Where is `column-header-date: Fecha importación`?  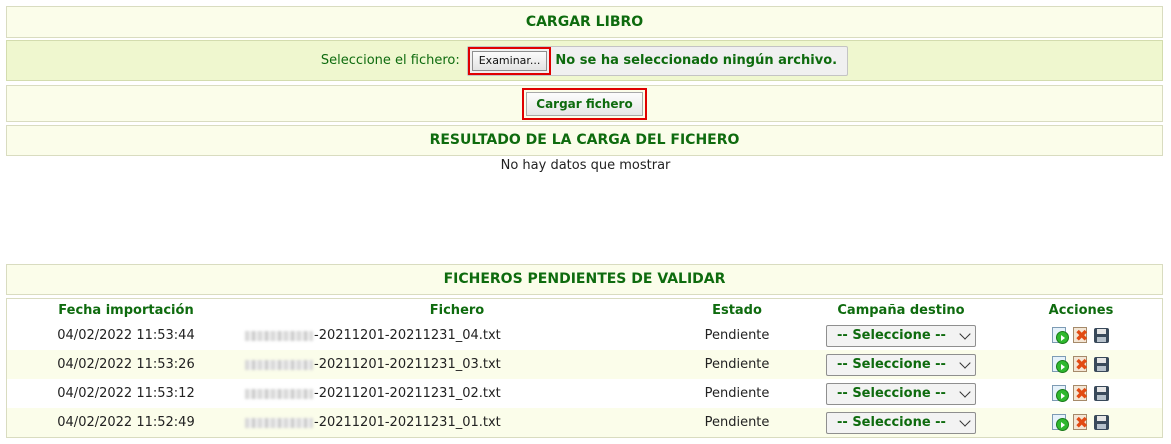 column-header-date: Fecha importación is located at coordinates (126, 310).